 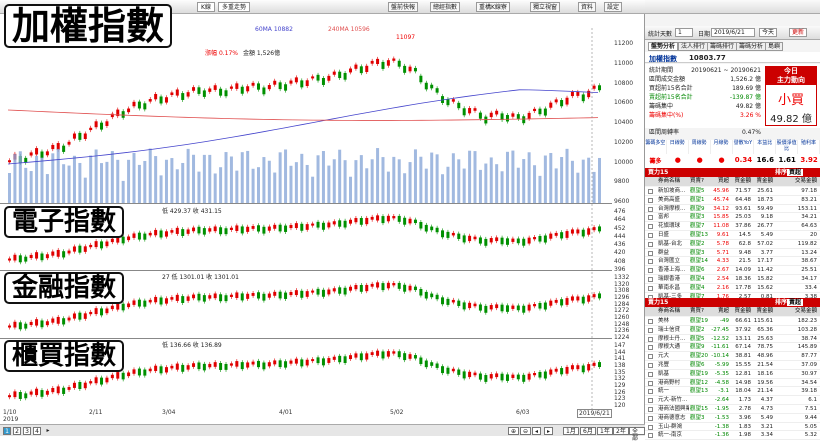 I want to click on tab-kline: K線, so click(x=206, y=7).